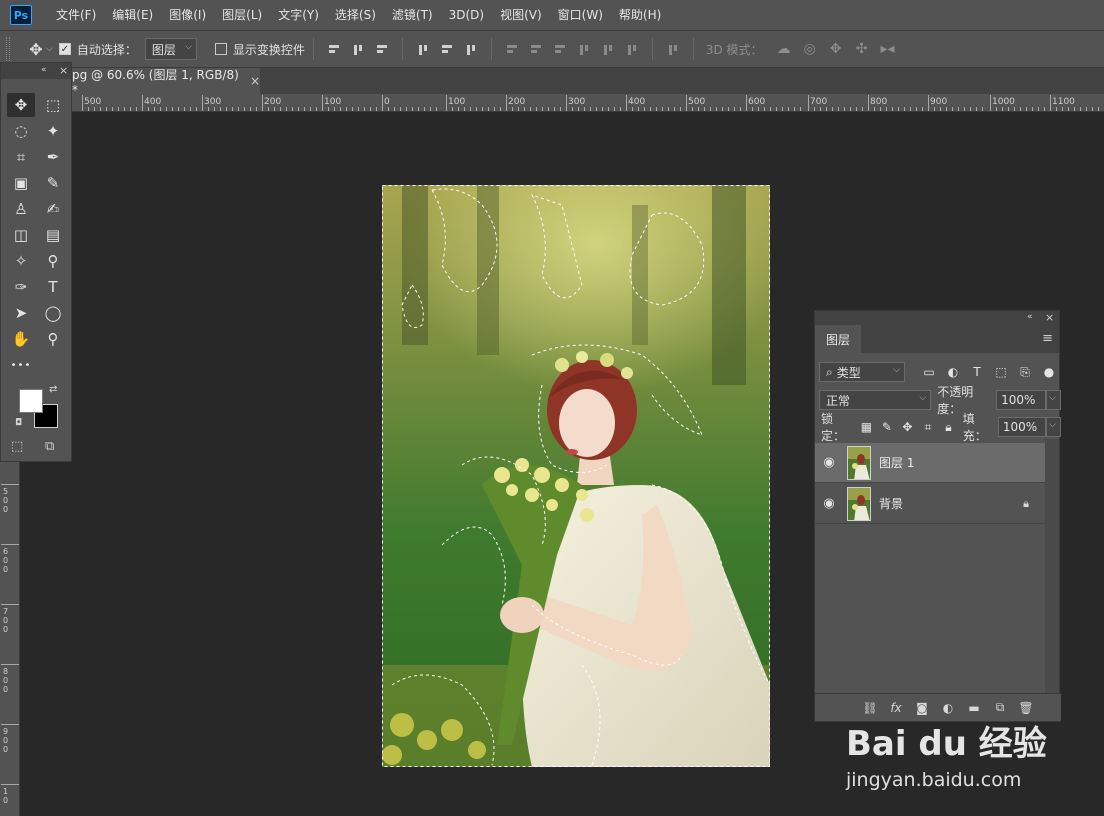 Image resolution: width=1104 pixels, height=816 pixels. I want to click on hand-tool-icon: ✋, so click(21, 339).